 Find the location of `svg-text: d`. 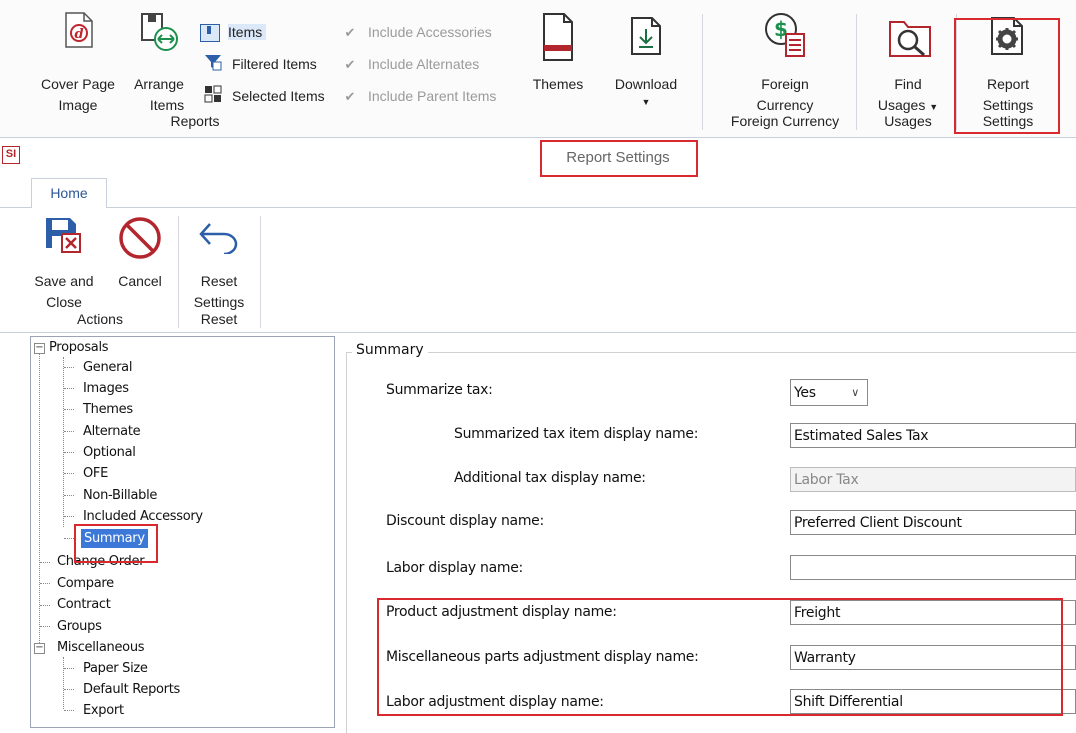

svg-text: d is located at coordinates (78, 34).